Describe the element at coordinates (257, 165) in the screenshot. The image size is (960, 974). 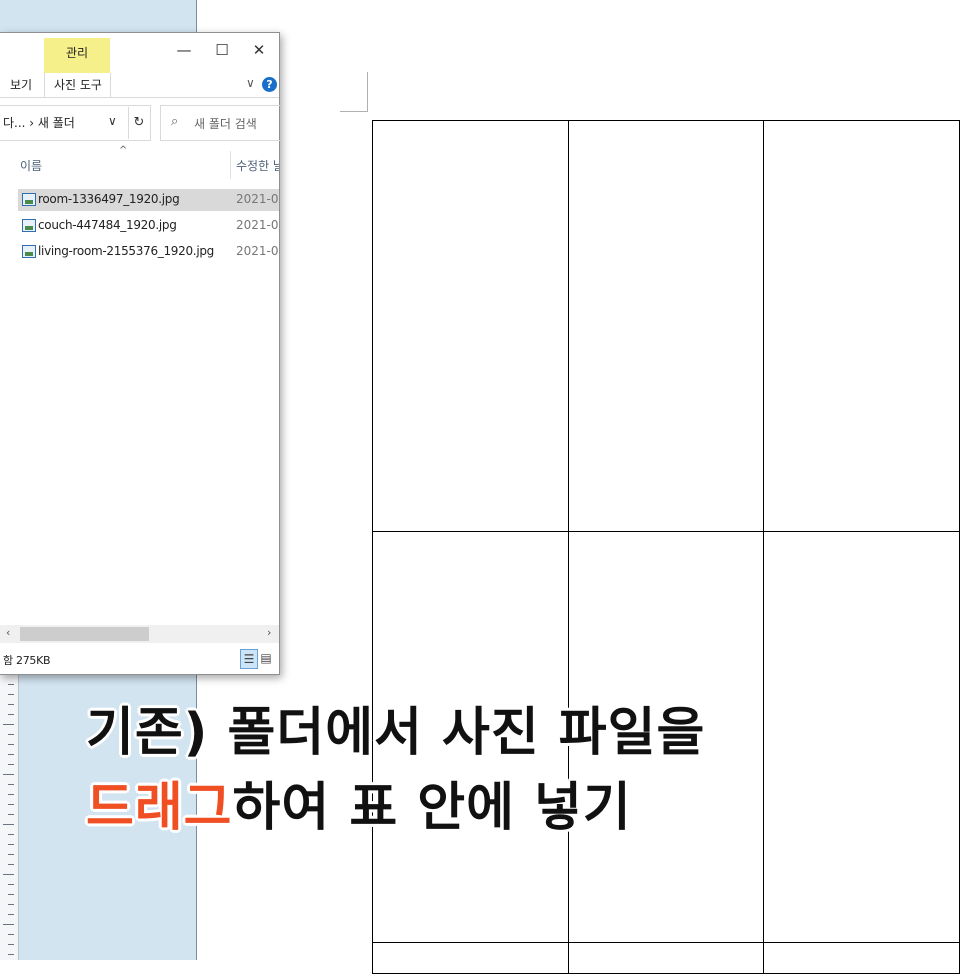
I see `column-header-modified: 수정한 날` at that location.